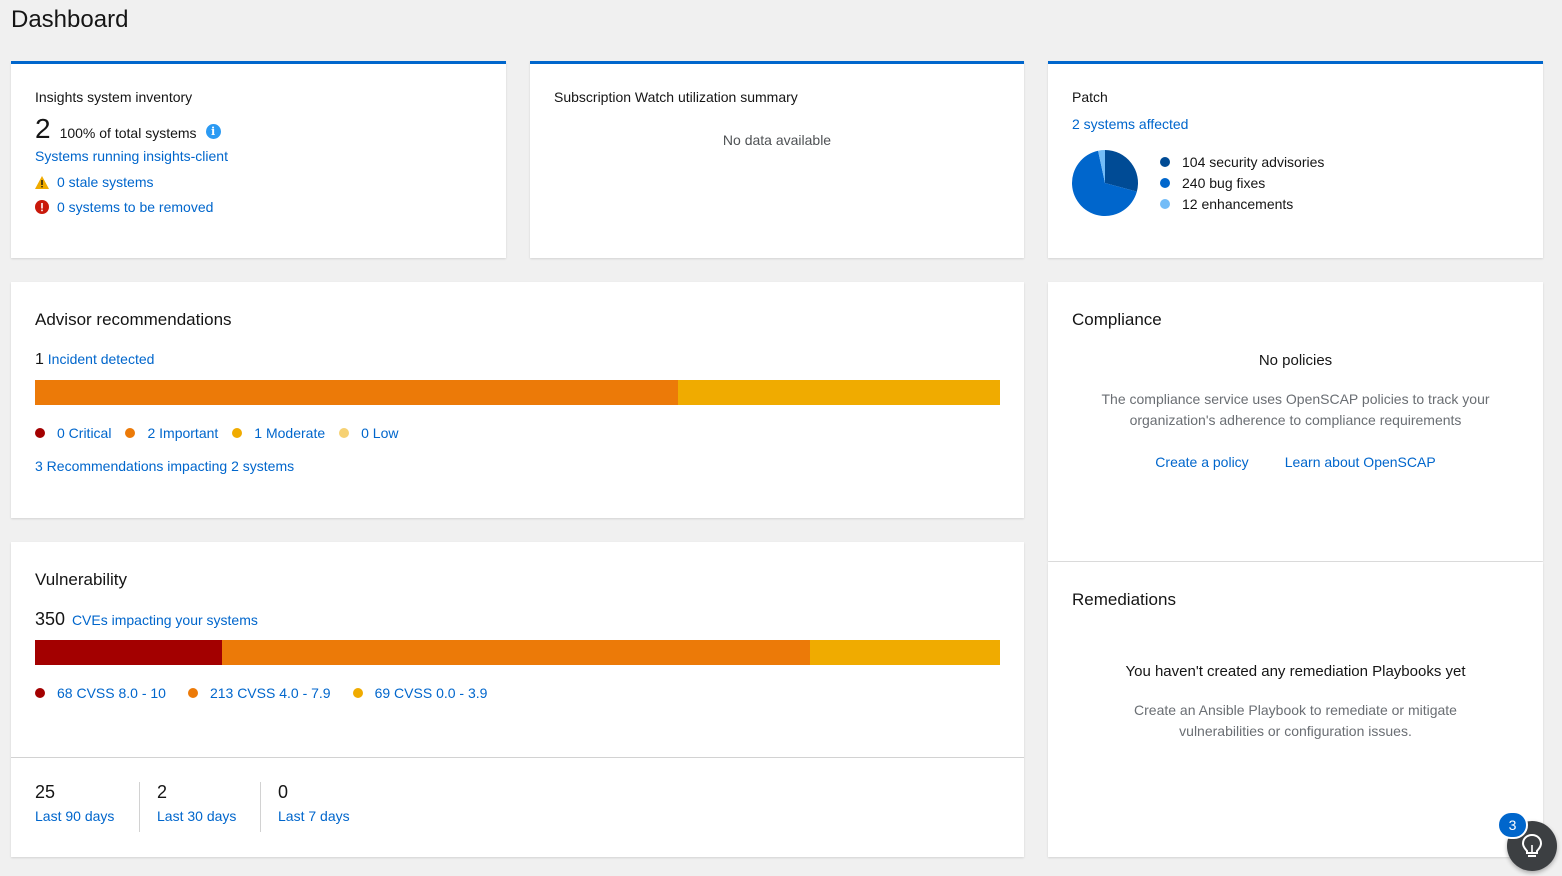  What do you see at coordinates (213, 131) in the screenshot?
I see `info-icon: i` at bounding box center [213, 131].